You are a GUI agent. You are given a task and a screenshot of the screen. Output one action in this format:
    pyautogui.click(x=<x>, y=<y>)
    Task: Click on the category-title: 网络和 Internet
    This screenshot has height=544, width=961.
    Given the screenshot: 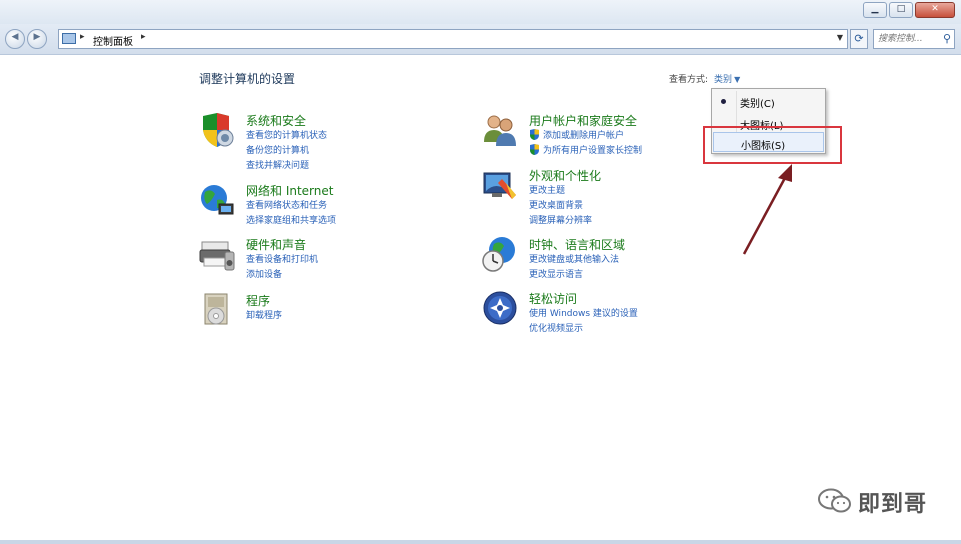 What is the action you would take?
    pyautogui.click(x=289, y=190)
    